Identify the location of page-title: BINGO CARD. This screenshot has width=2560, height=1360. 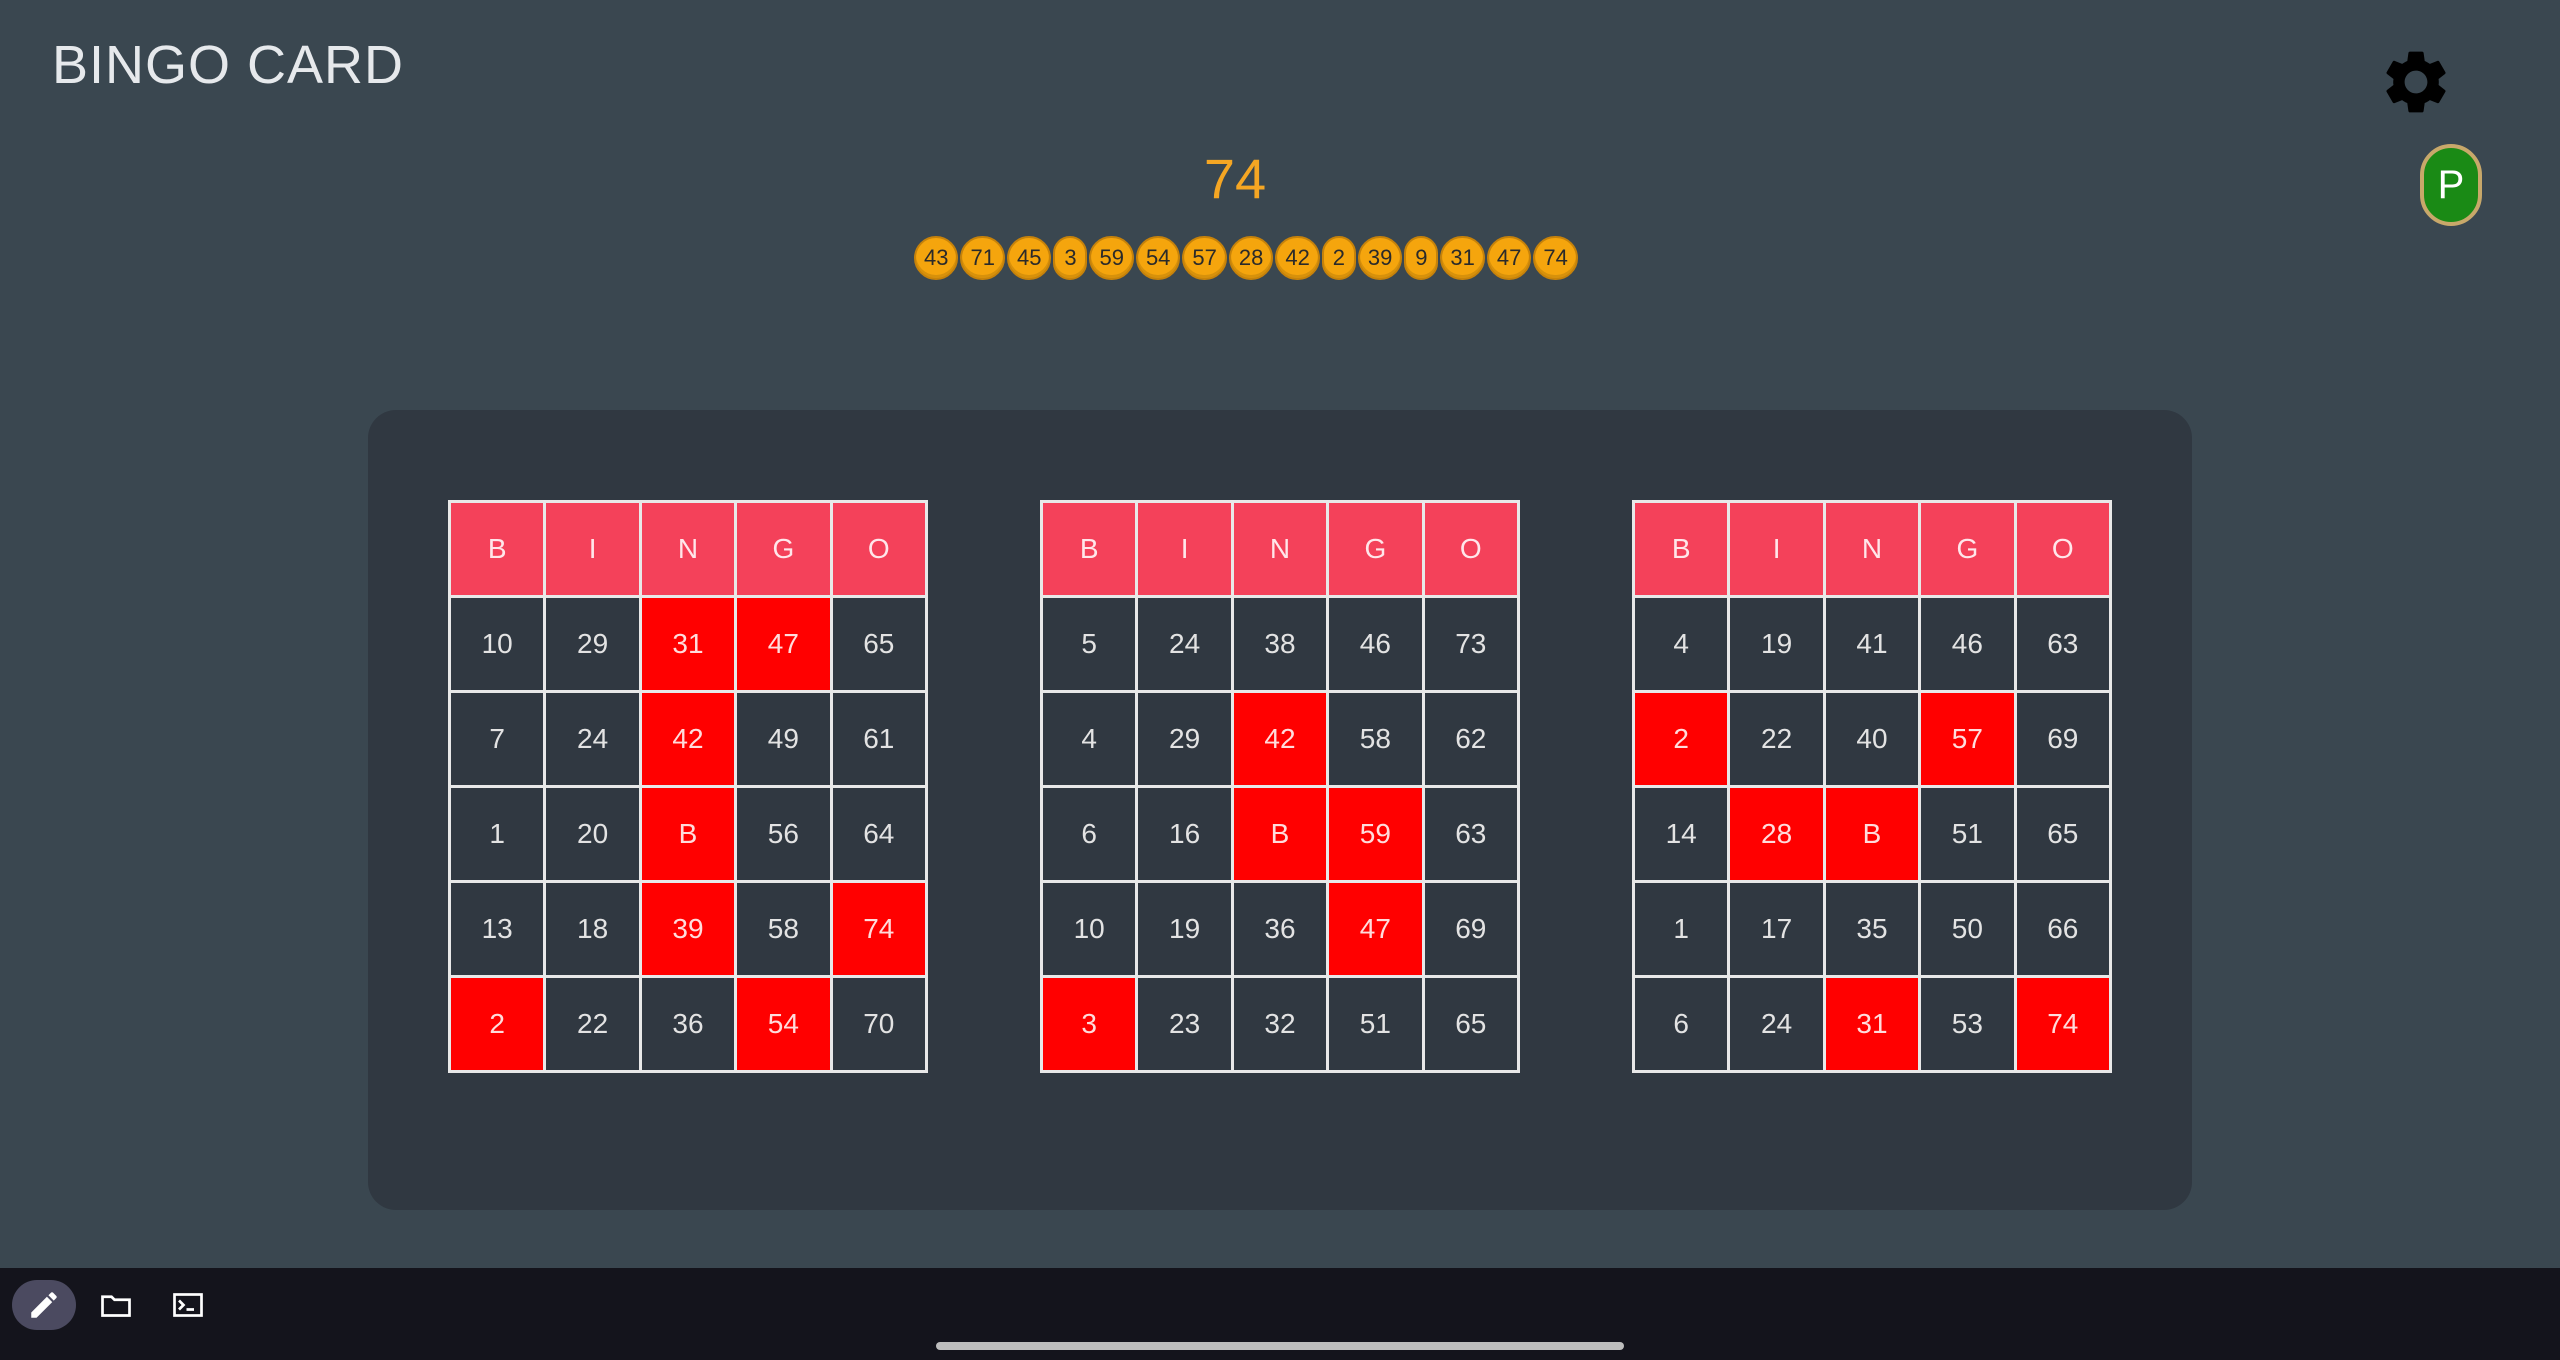
(228, 65).